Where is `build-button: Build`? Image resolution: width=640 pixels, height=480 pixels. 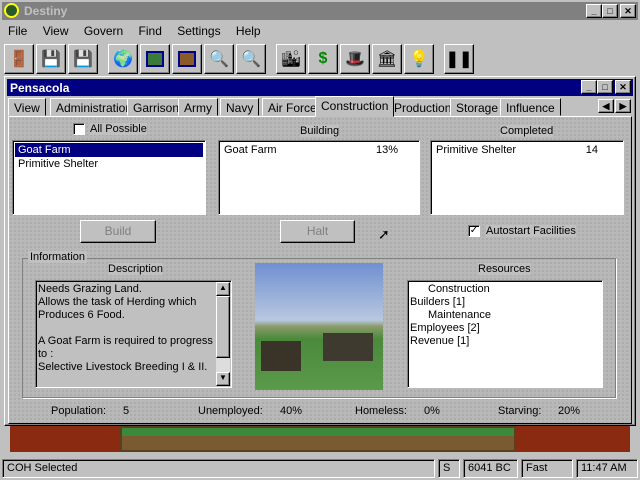
build-button: Build is located at coordinates (118, 231).